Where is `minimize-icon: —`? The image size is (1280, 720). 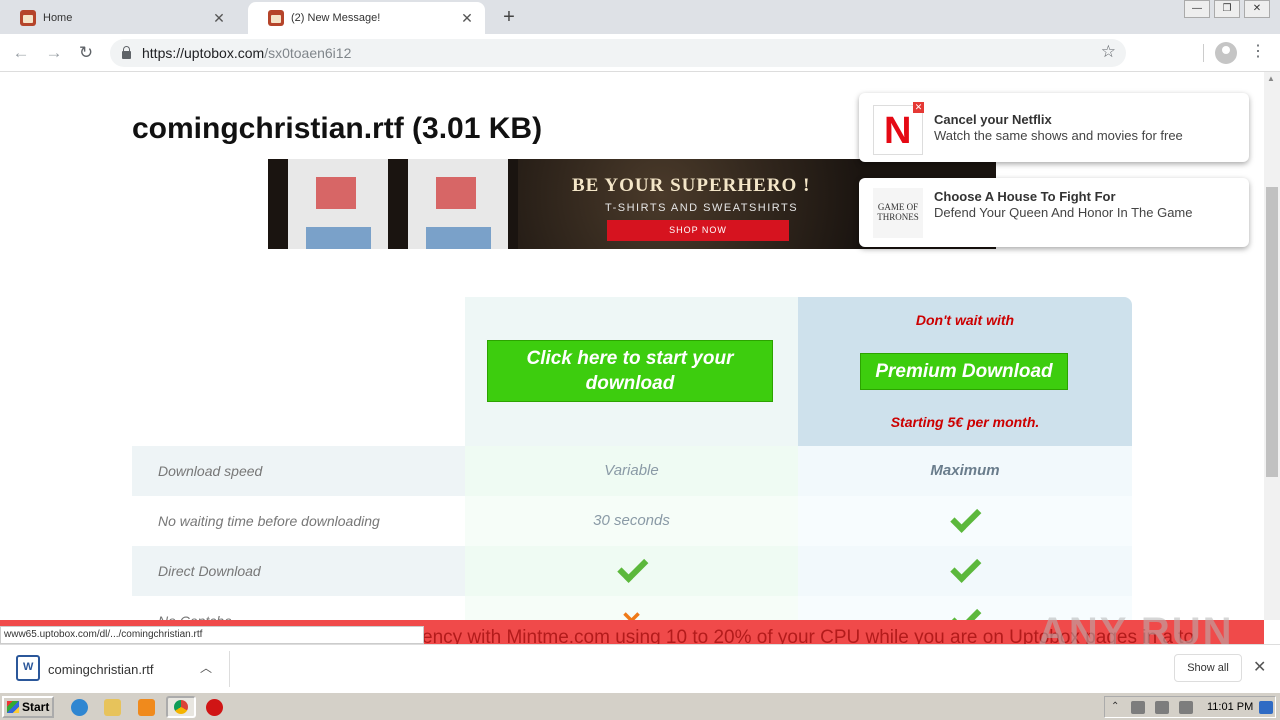
minimize-icon: — is located at coordinates (1197, 9).